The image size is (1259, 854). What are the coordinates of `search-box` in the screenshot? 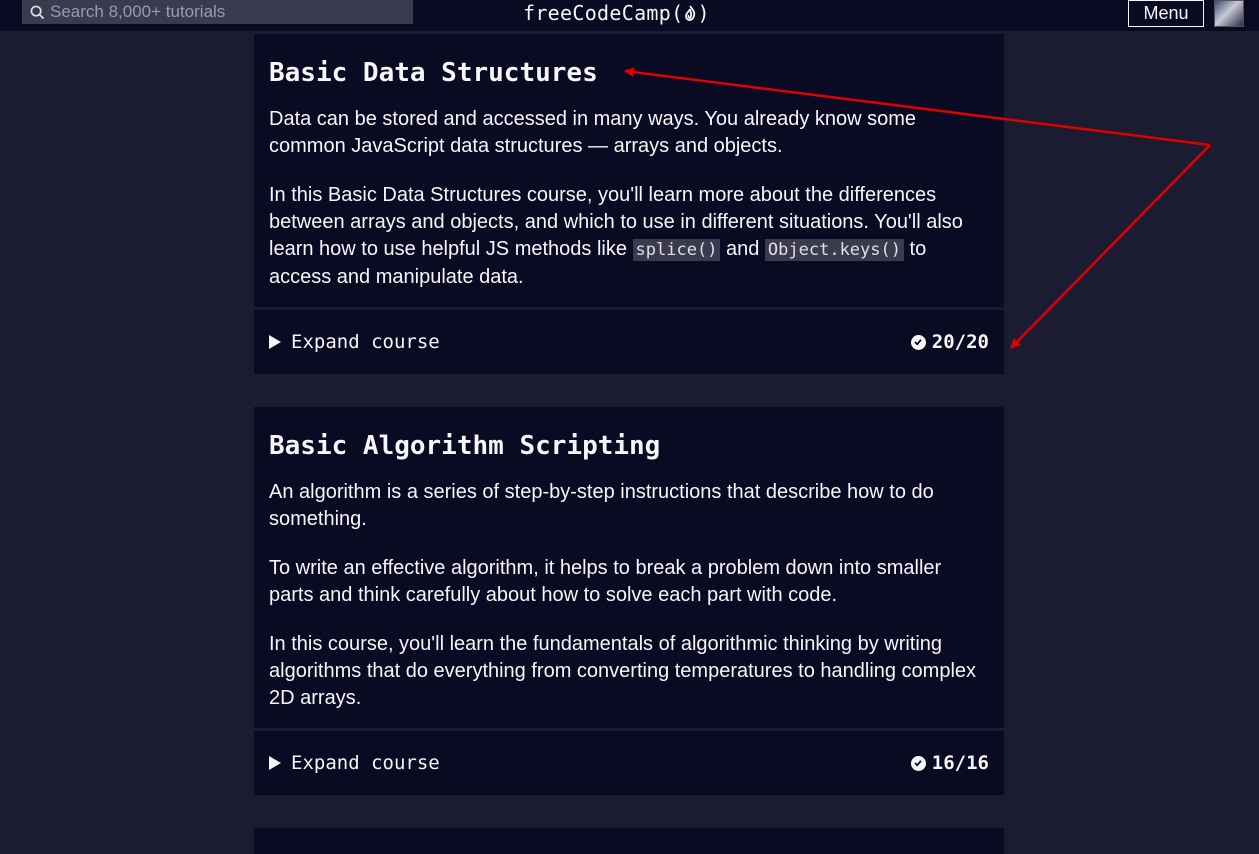 It's located at (217, 12).